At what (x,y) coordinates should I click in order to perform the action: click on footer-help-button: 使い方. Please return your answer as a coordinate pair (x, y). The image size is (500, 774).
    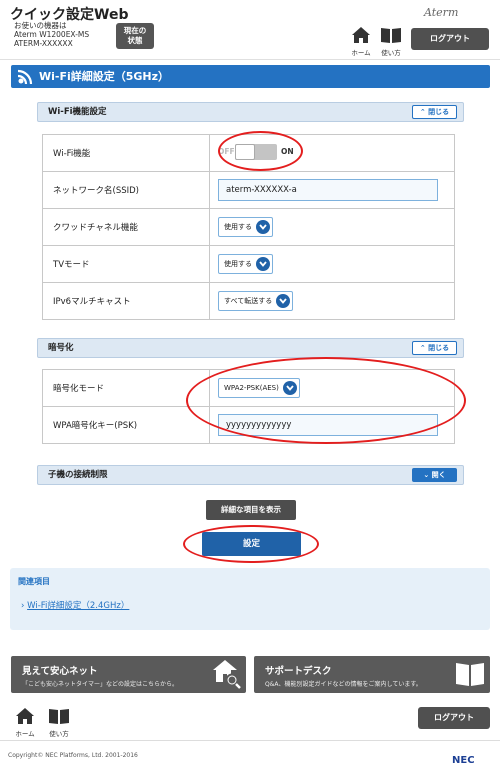
    Looking at the image, I should click on (59, 723).